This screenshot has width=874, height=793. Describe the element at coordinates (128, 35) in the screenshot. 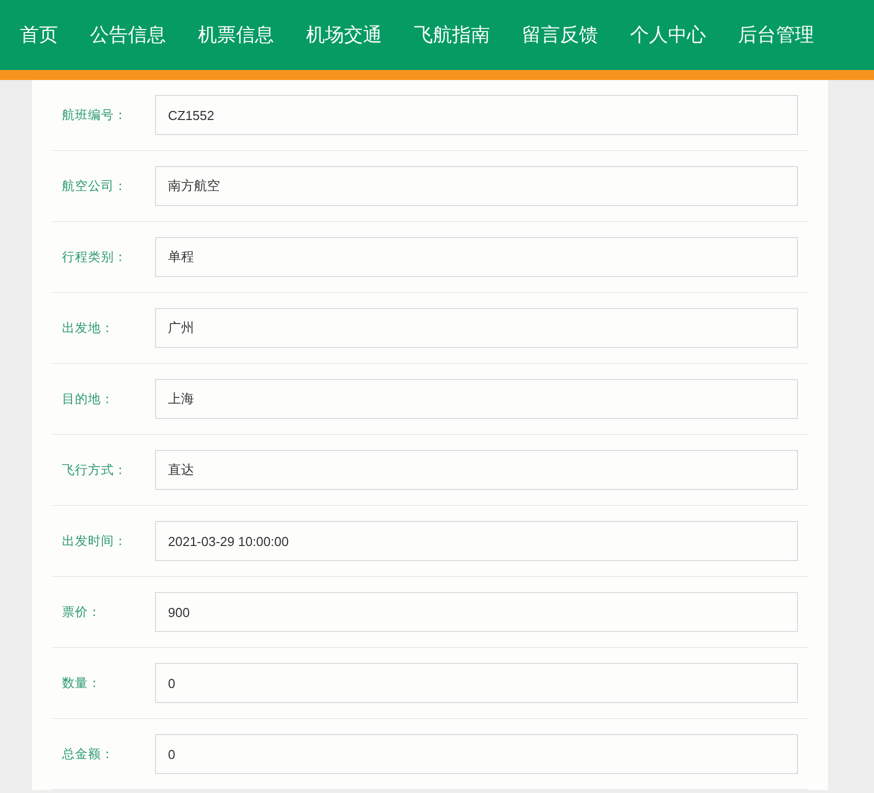

I see `nav-link: 公告信息` at that location.